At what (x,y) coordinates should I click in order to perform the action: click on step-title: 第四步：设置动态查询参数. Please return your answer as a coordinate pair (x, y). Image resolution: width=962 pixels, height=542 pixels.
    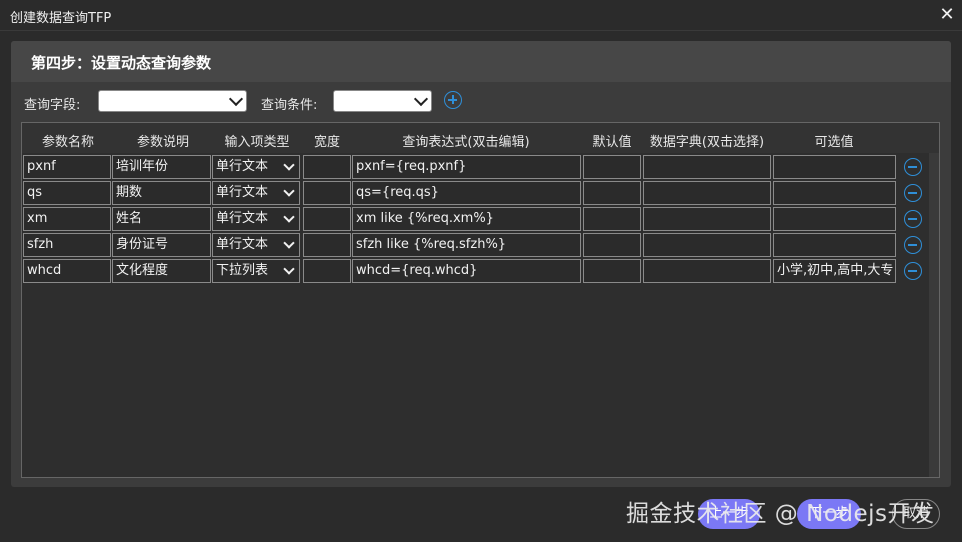
    Looking at the image, I should click on (121, 63).